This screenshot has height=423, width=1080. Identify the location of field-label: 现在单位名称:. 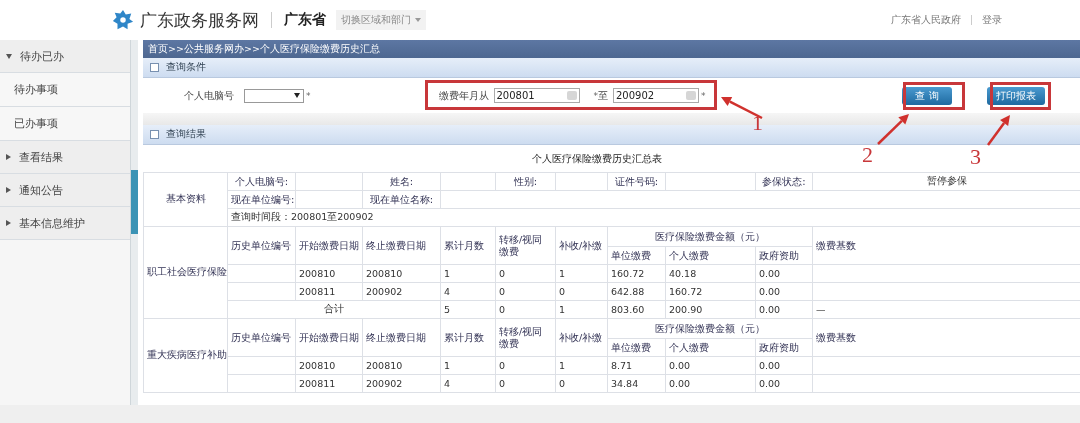
(401, 199).